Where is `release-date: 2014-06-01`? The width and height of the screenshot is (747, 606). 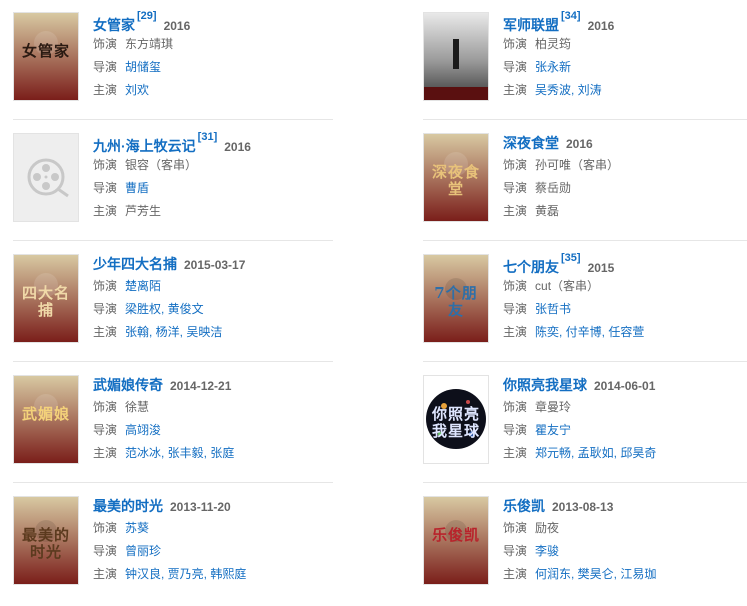
release-date: 2014-06-01 is located at coordinates (625, 386).